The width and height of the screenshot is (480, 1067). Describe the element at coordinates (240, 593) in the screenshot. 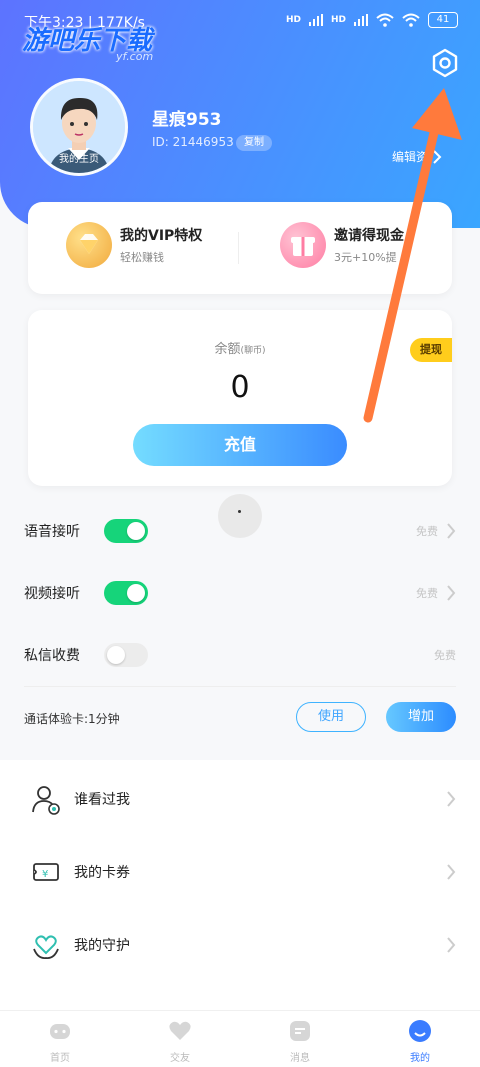

I see `setting-video-answer: 视频接听 免费` at that location.